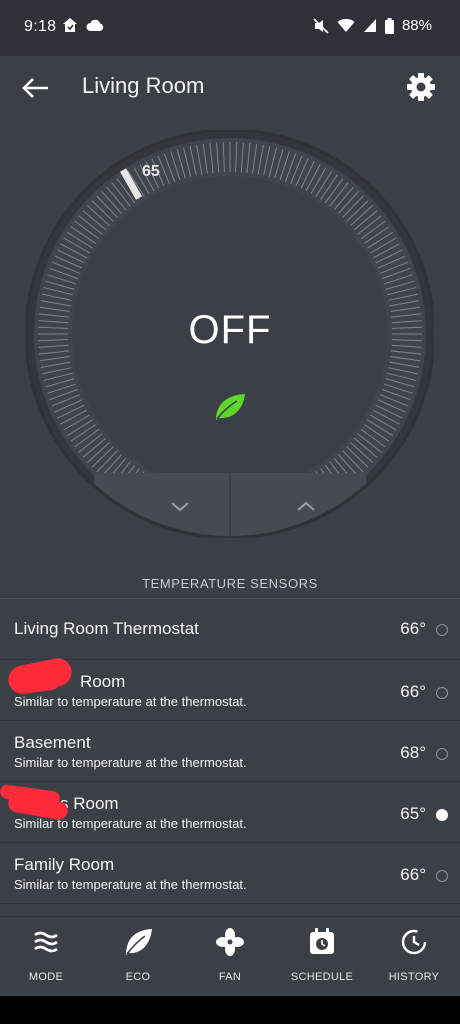 This screenshot has height=1024, width=460. I want to click on wifi-icon, so click(346, 25).